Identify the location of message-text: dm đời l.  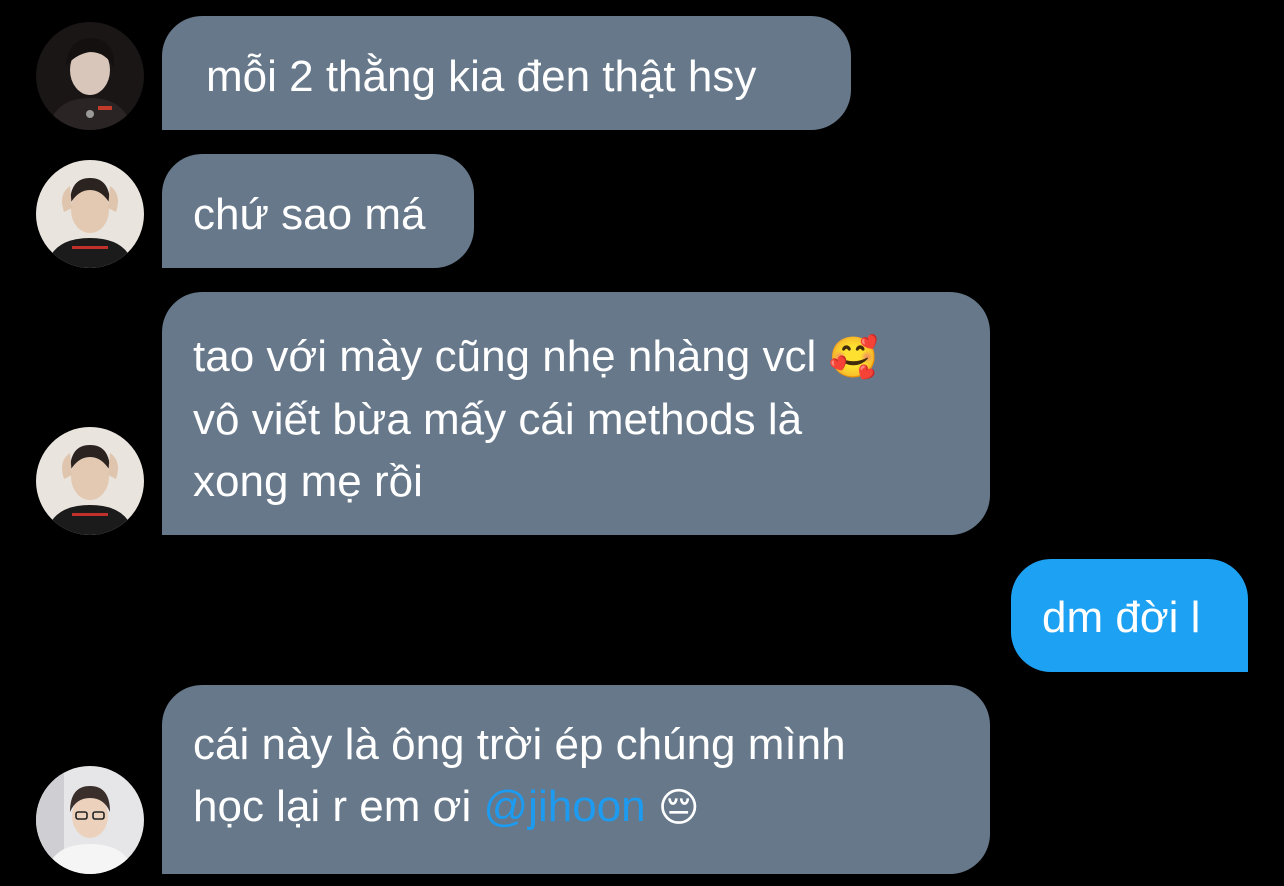
(1121, 617).